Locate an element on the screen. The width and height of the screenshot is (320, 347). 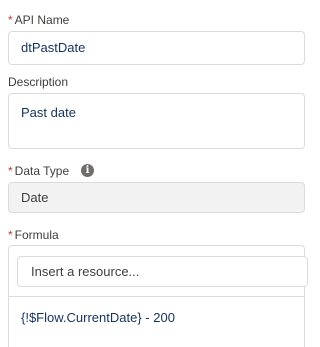
data-type-field: Date is located at coordinates (156, 197).